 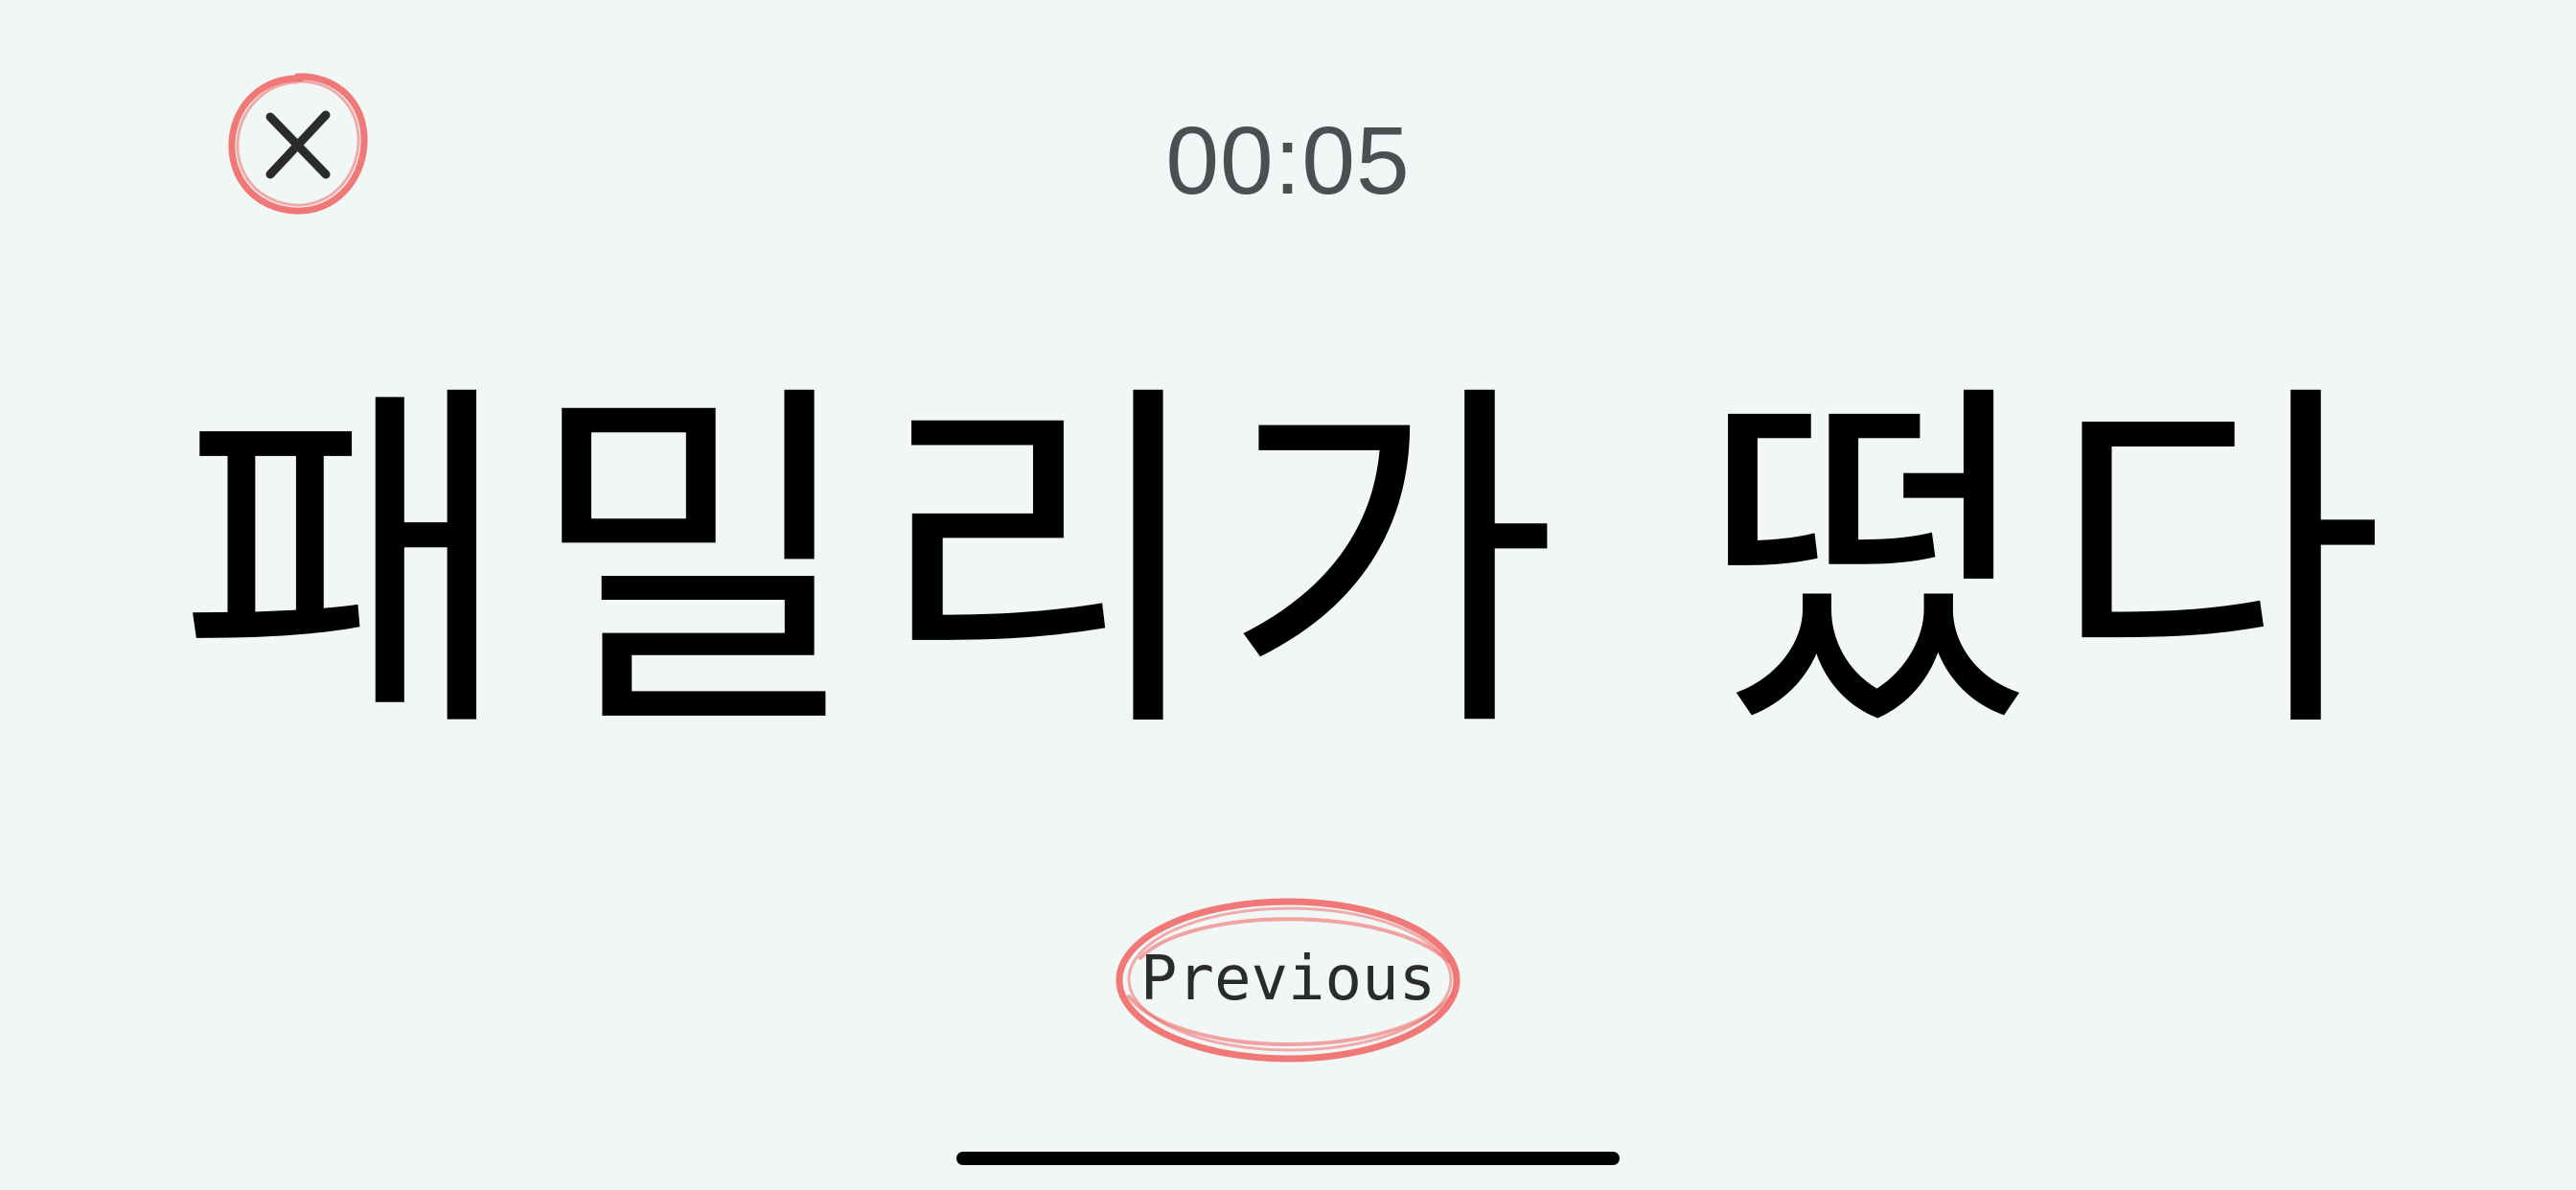 What do you see at coordinates (1288, 1159) in the screenshot?
I see `home-indicator` at bounding box center [1288, 1159].